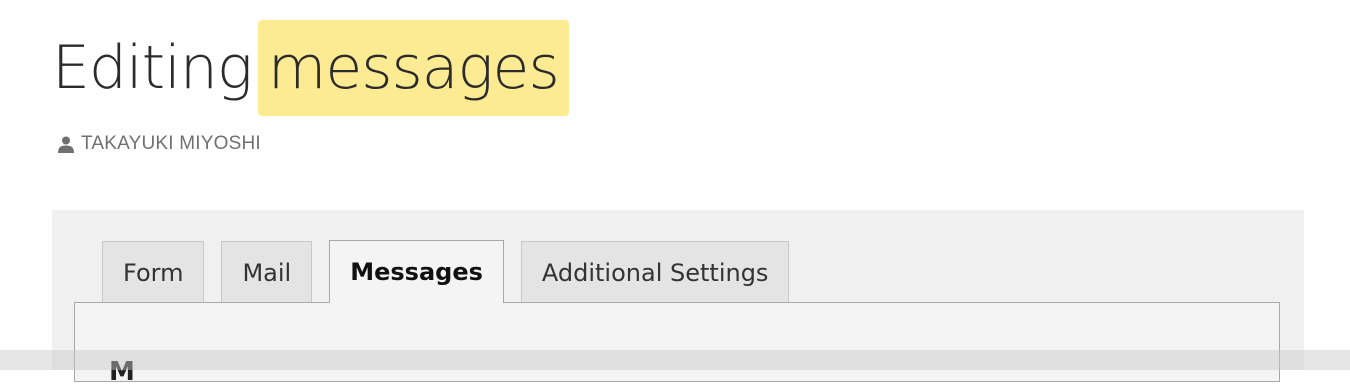  I want to click on page-title-highlight: messages, so click(413, 68).